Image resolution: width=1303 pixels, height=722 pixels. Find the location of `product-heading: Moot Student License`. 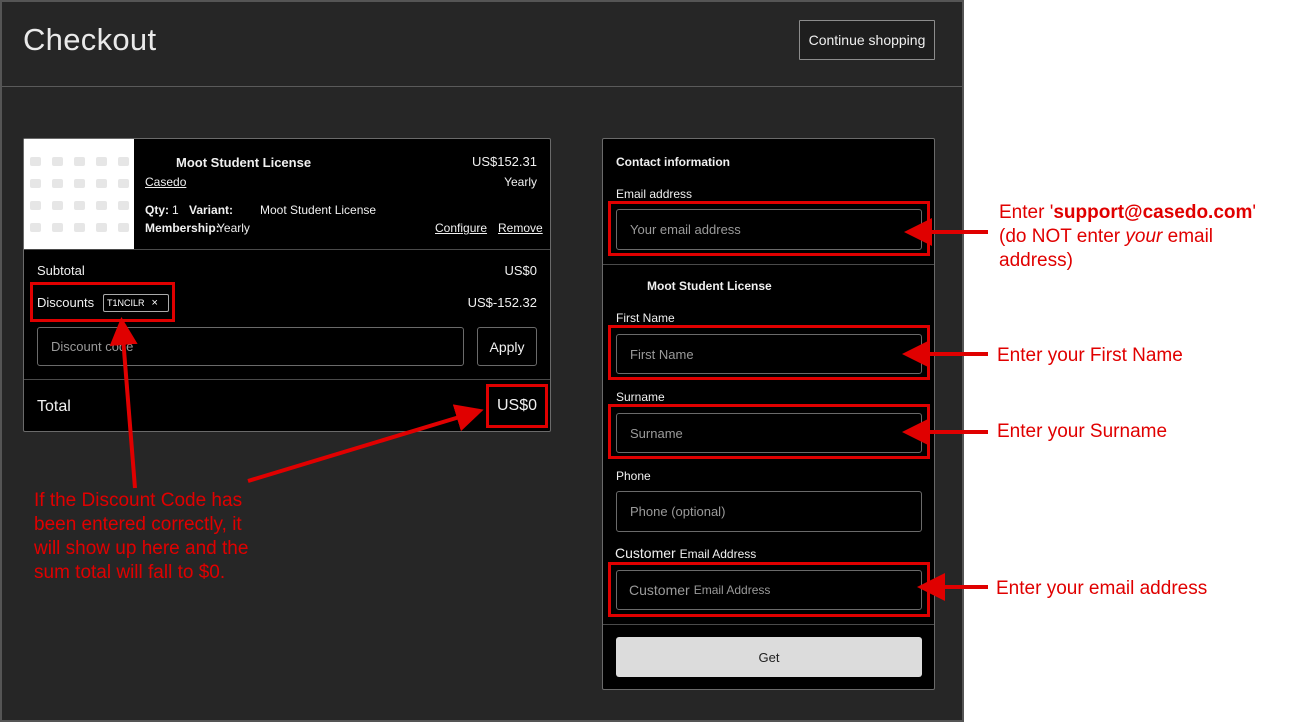

product-heading: Moot Student License is located at coordinates (709, 286).